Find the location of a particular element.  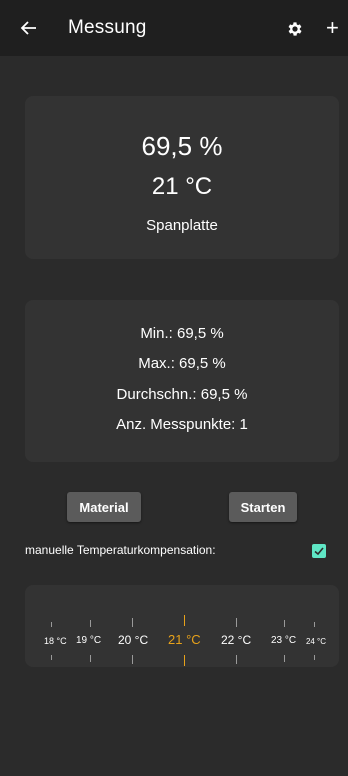

temp-option-22: 22 °C is located at coordinates (236, 640).